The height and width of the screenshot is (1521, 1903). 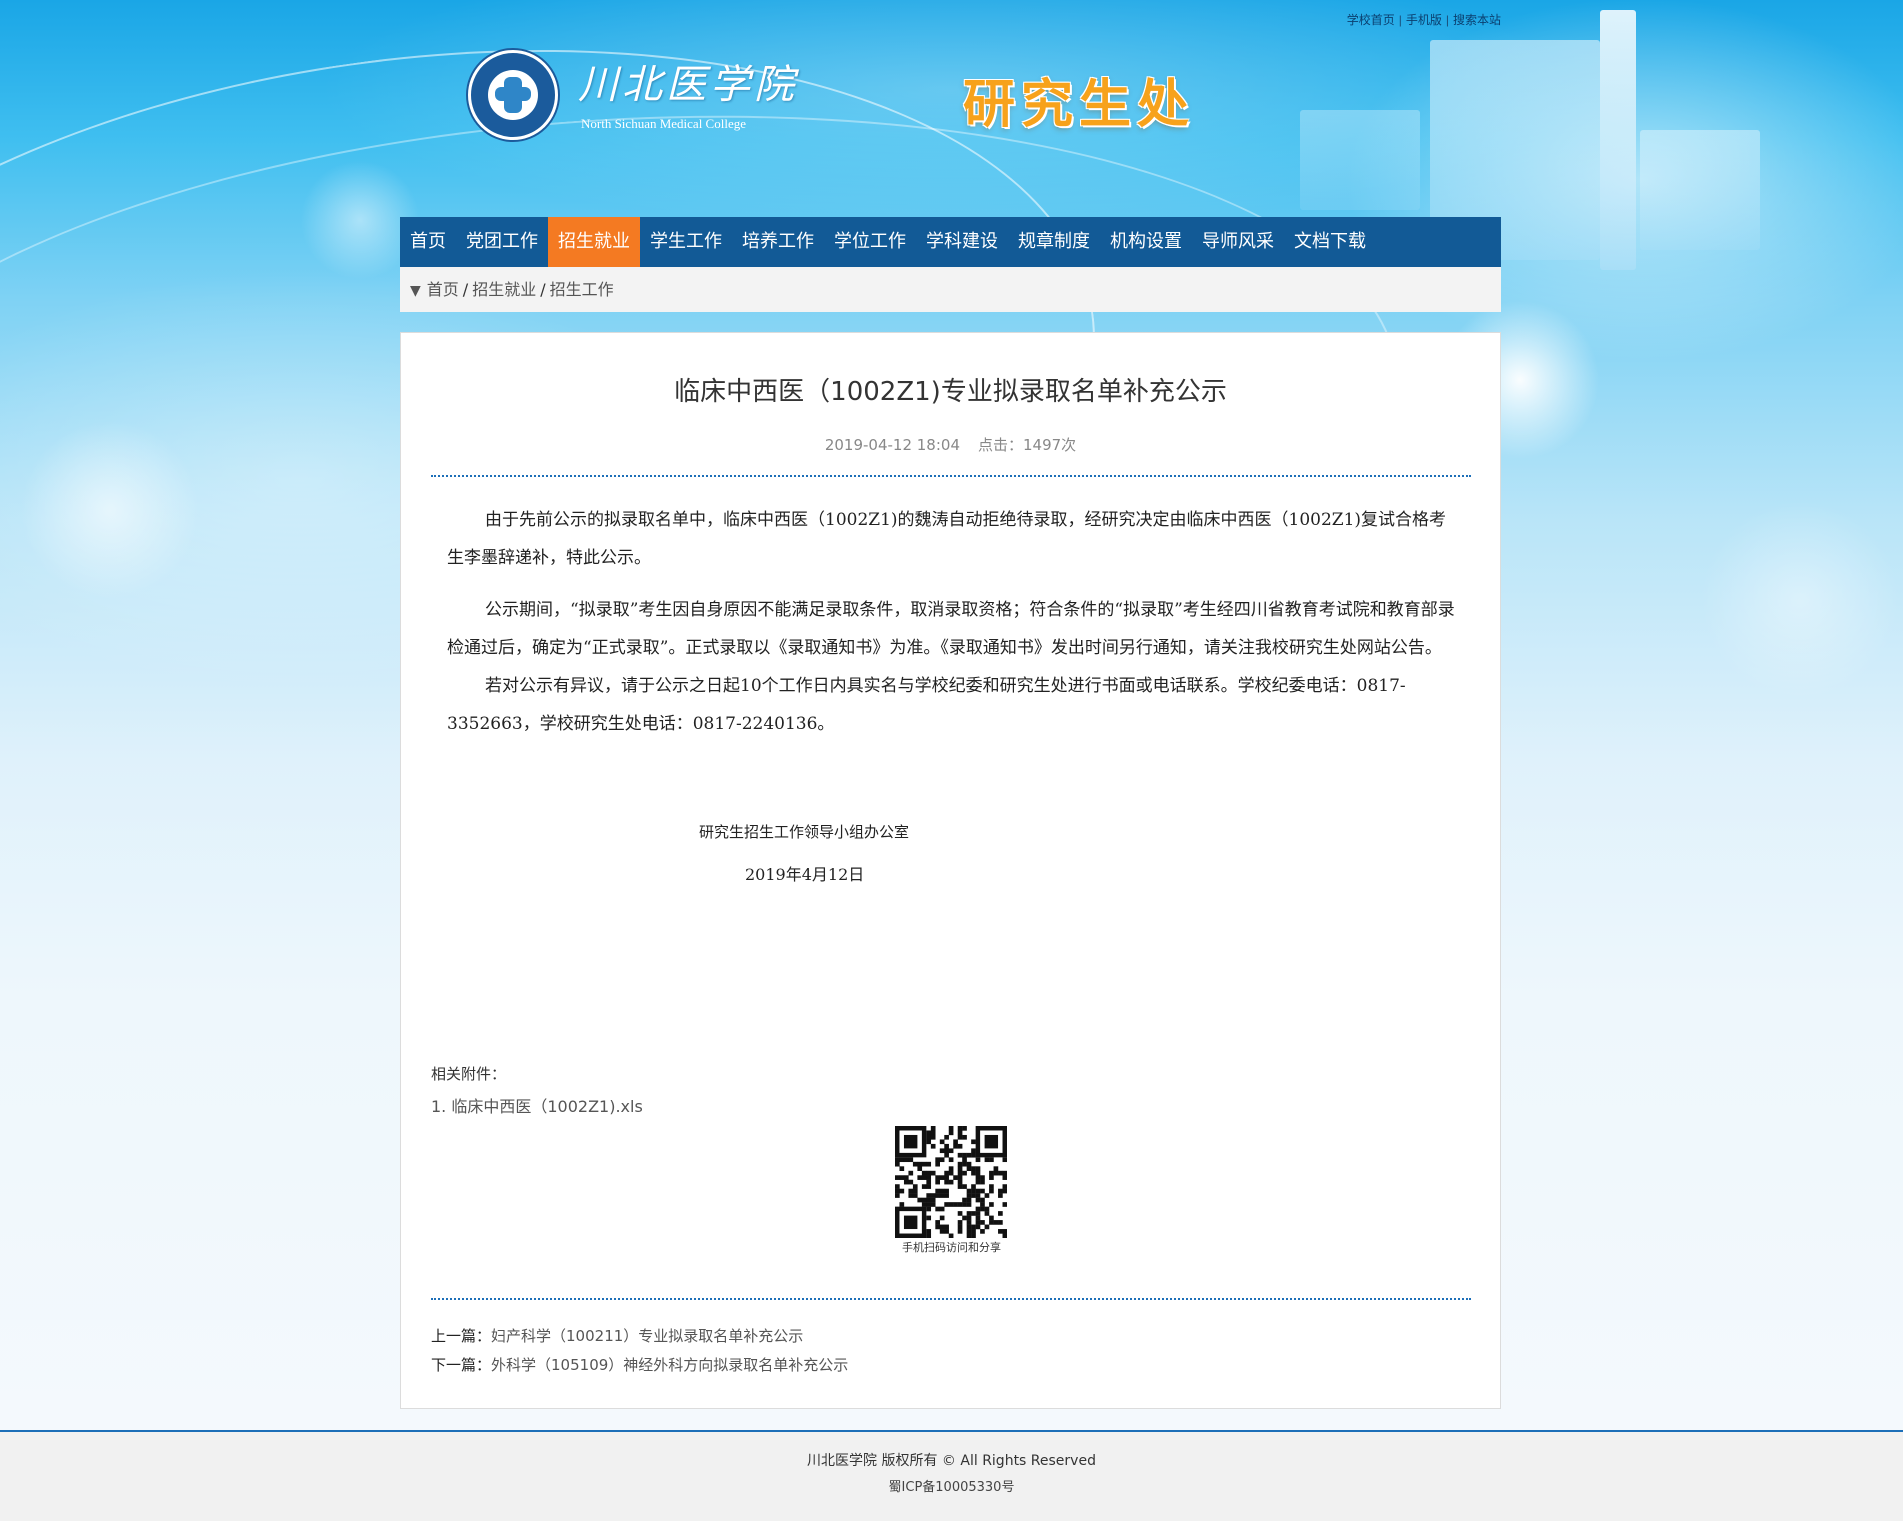 What do you see at coordinates (951, 1485) in the screenshot?
I see `footer-icp: 蜀ICP备10005330号` at bounding box center [951, 1485].